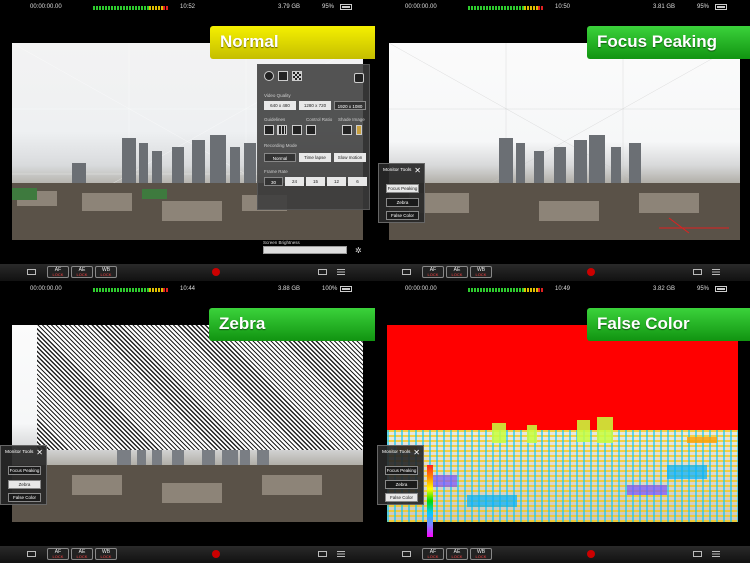 The image size is (750, 563). Describe the element at coordinates (350, 105) in the screenshot. I see `resolution-1920: 1920 x 1080` at that location.